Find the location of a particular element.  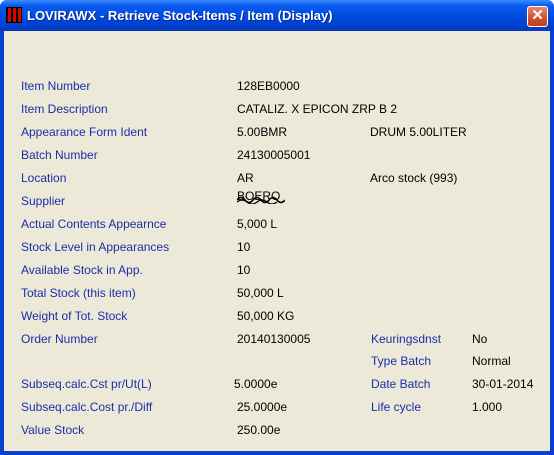

item-number-value: 128EB0000 is located at coordinates (268, 86).